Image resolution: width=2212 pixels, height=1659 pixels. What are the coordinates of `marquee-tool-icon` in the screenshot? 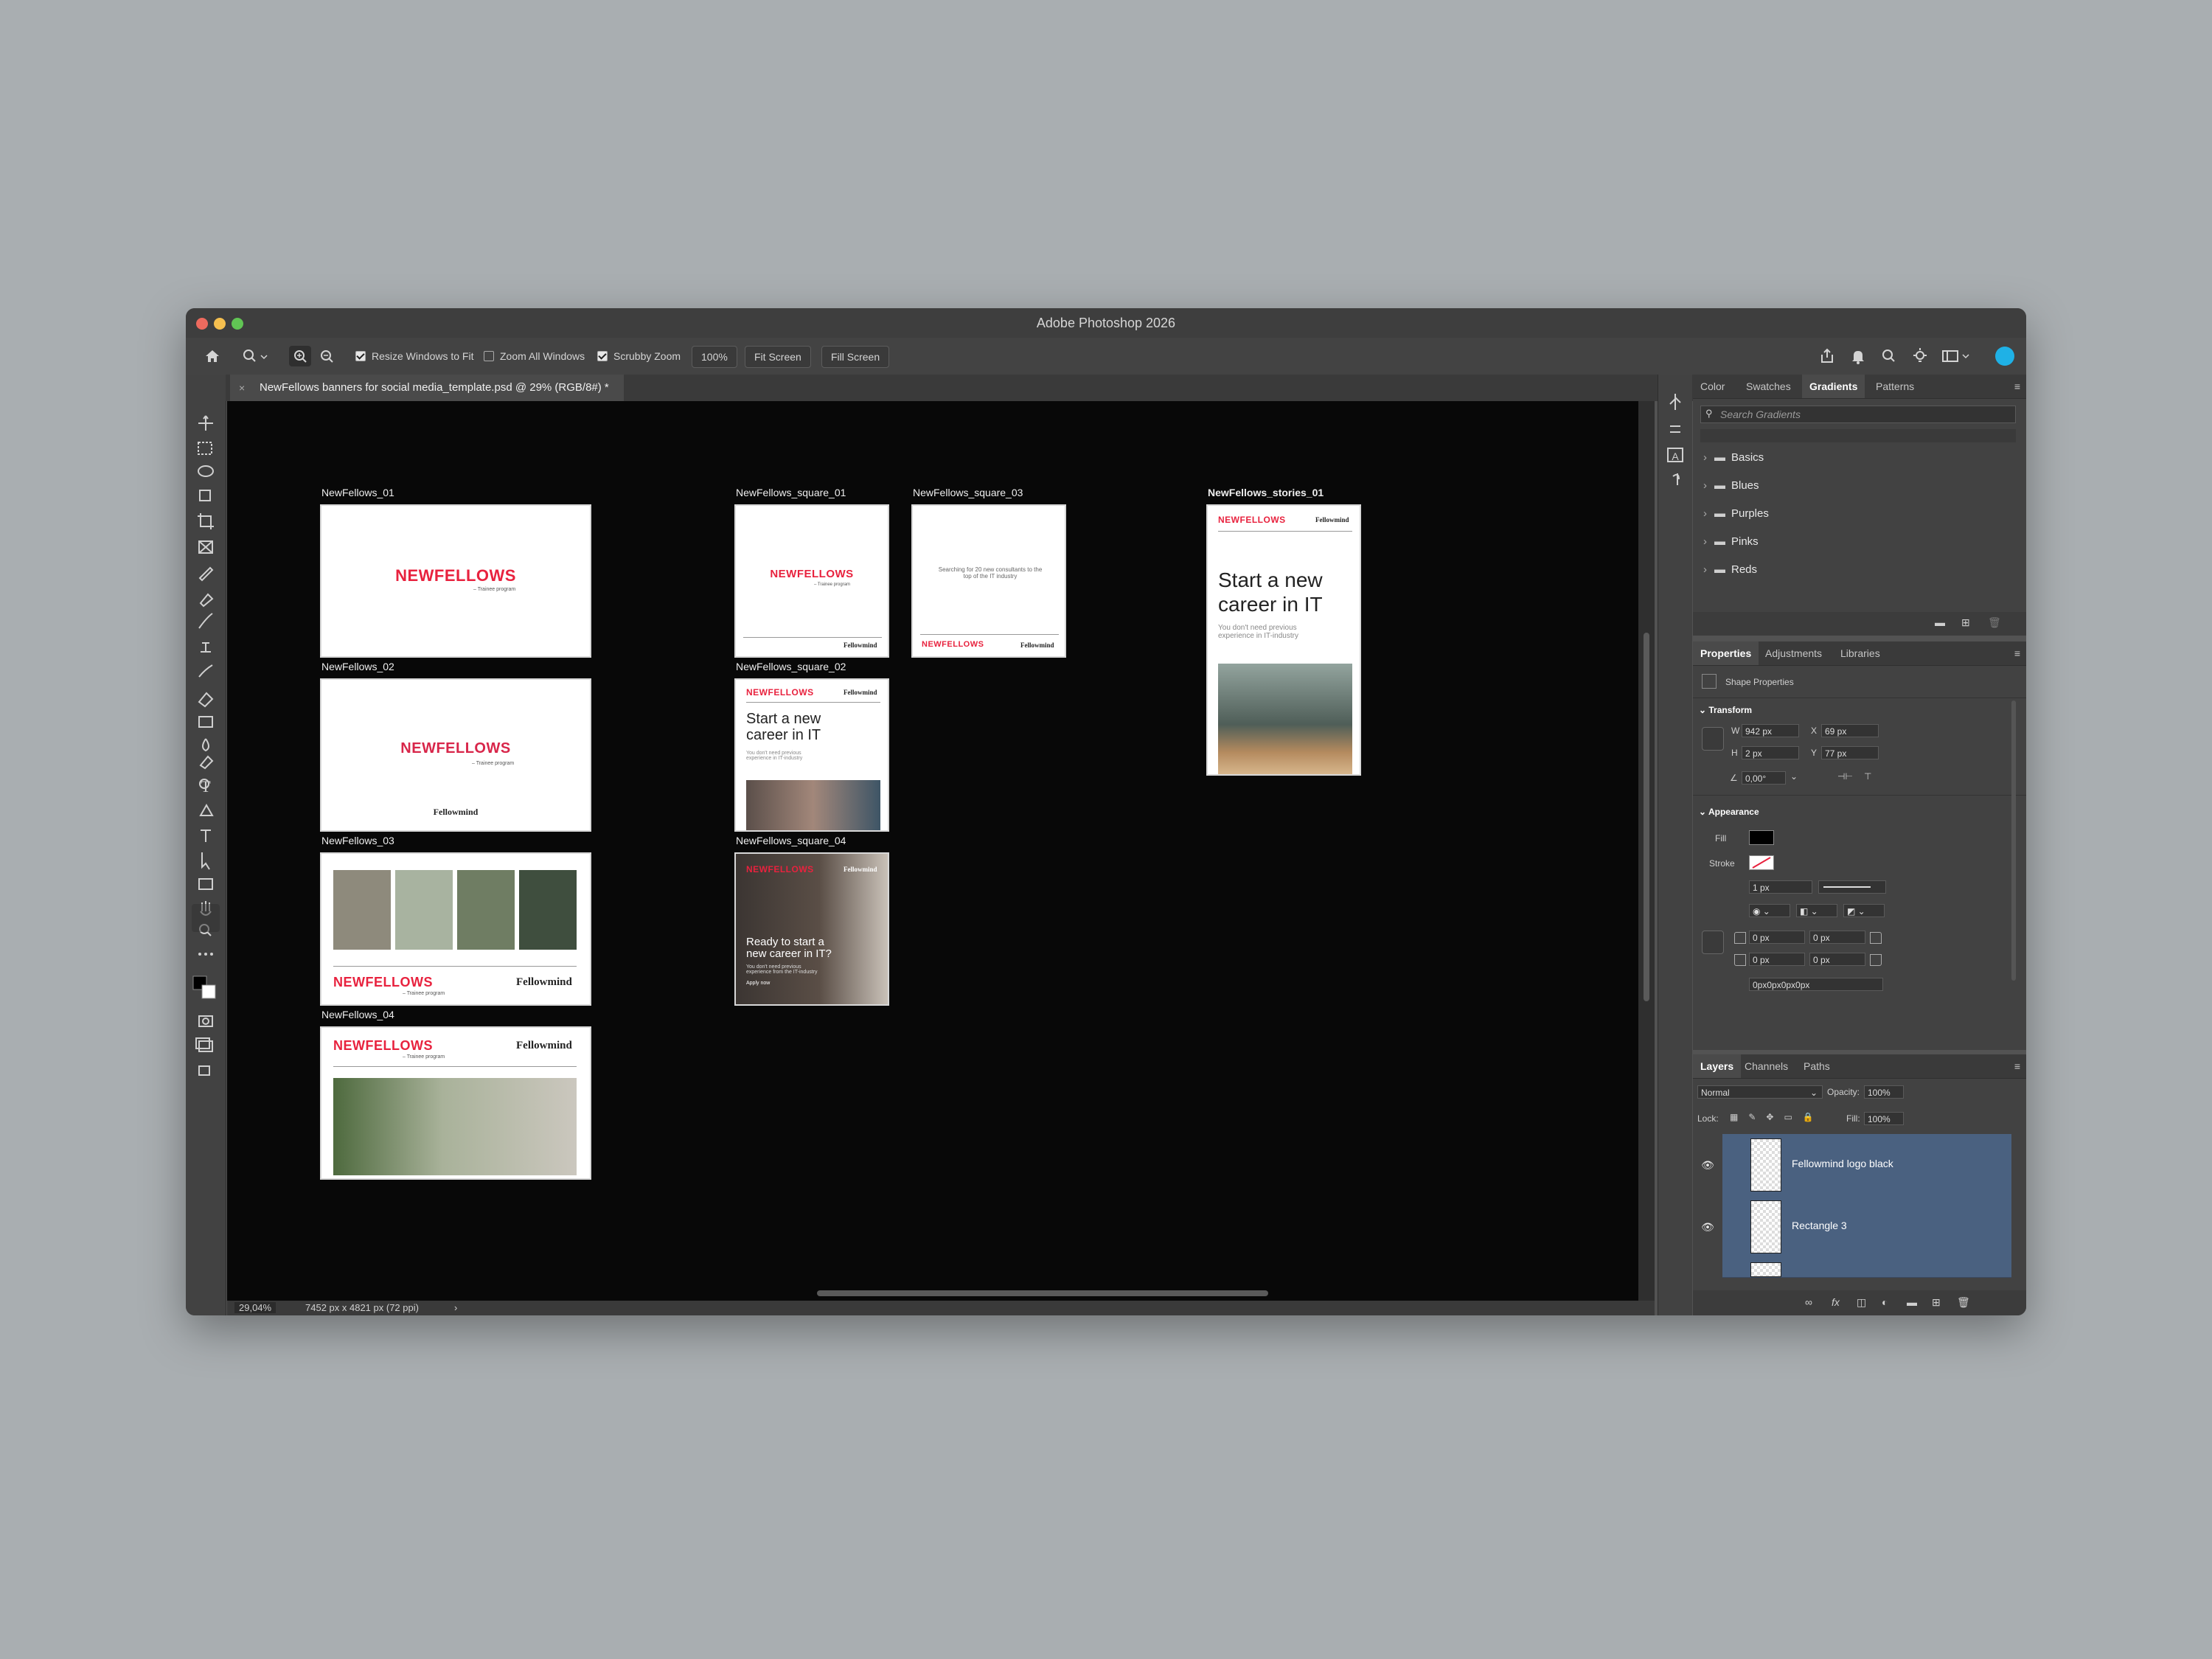 It's located at (206, 450).